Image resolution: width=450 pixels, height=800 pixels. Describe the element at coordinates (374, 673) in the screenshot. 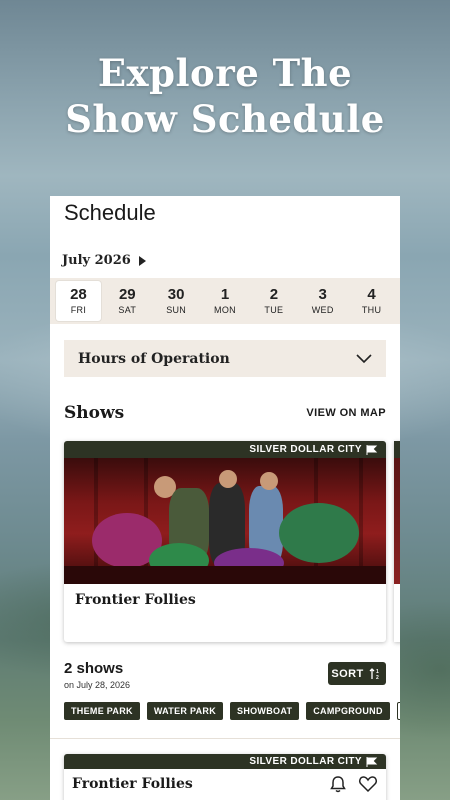

I see `sort-icon: 1 2` at that location.